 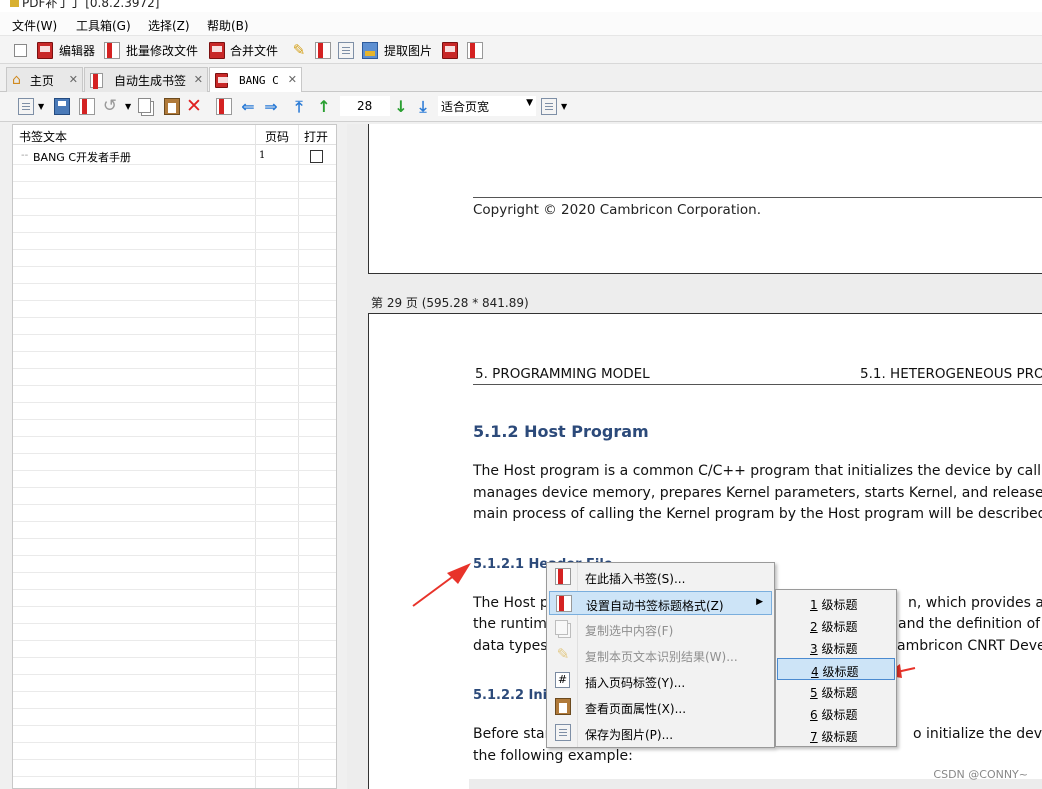 I want to click on watermark: CSDN @CONNY~, so click(x=980, y=774).